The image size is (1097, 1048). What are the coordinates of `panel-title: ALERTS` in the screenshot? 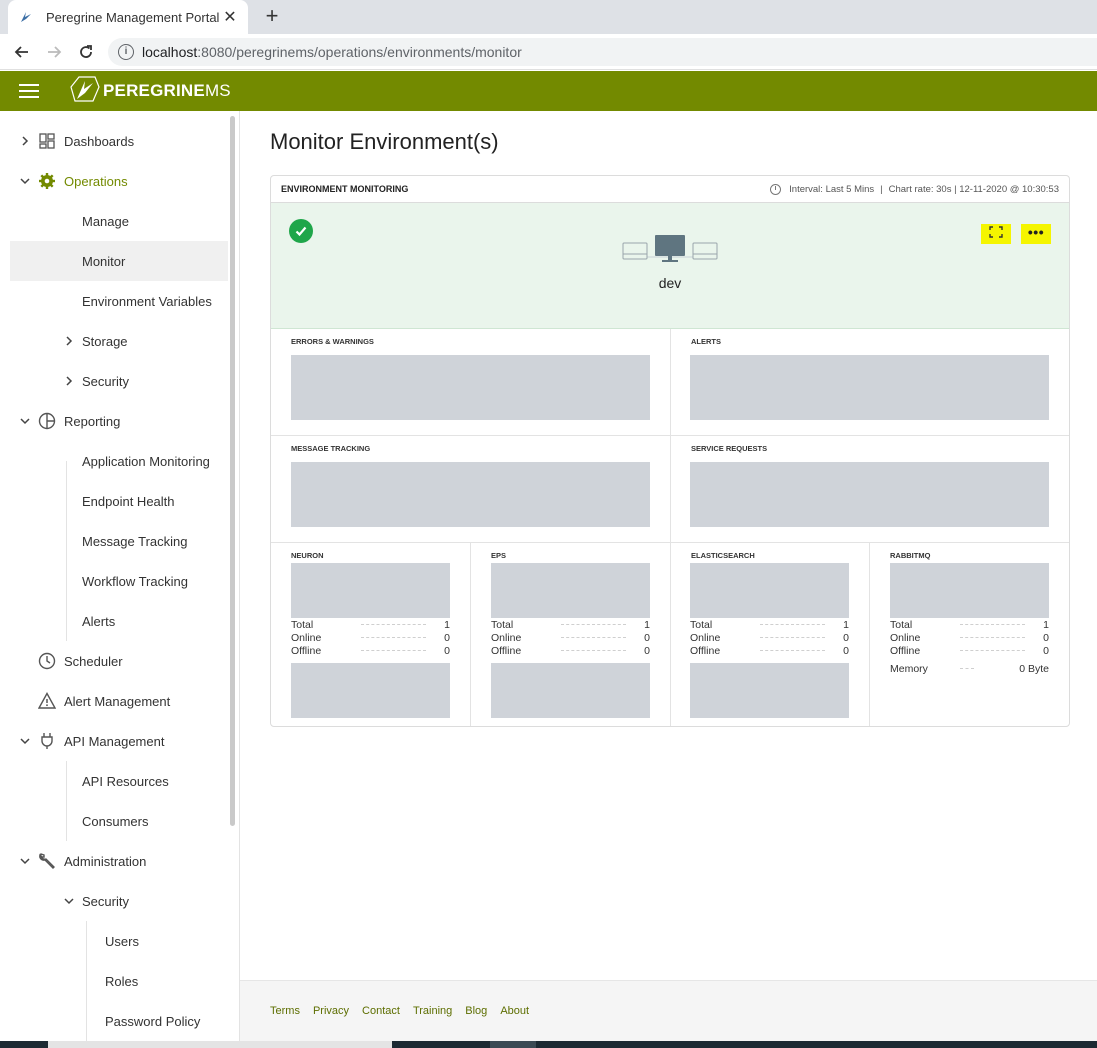 It's located at (706, 341).